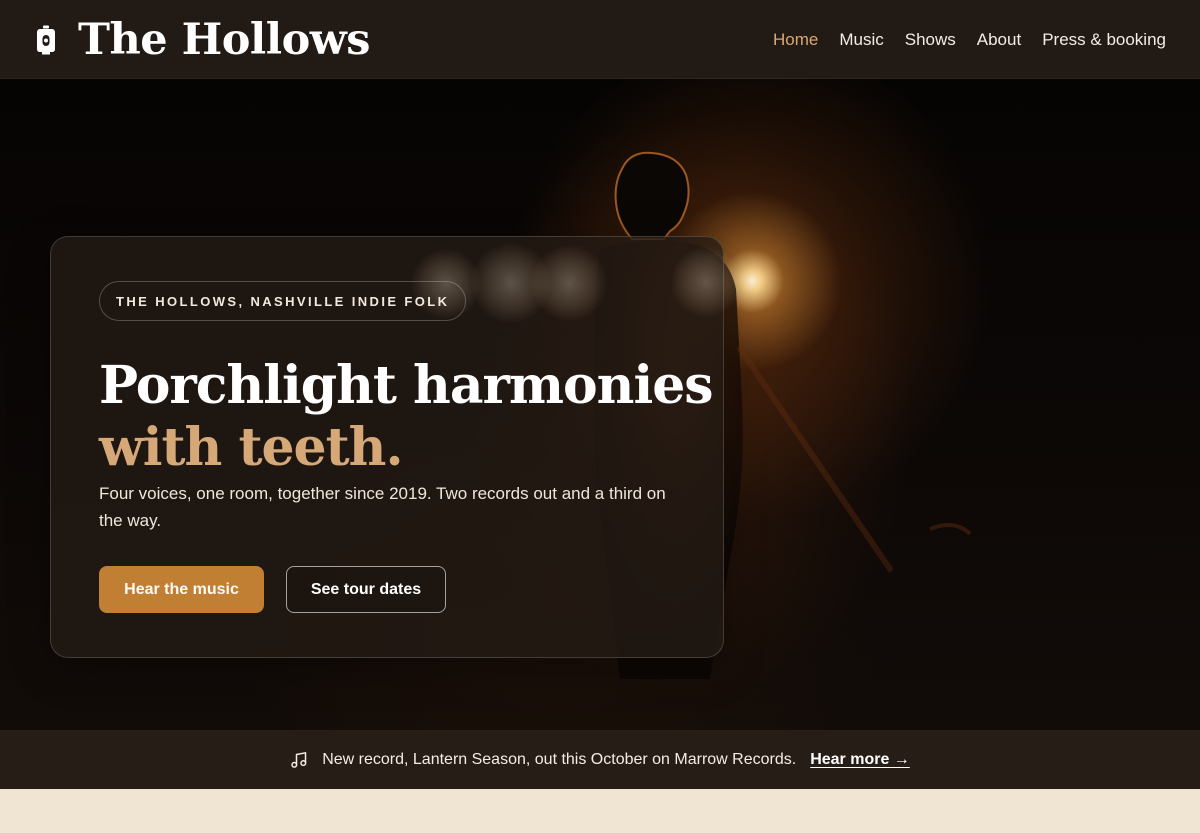  What do you see at coordinates (930, 40) in the screenshot?
I see `nav-item-shows: Shows` at bounding box center [930, 40].